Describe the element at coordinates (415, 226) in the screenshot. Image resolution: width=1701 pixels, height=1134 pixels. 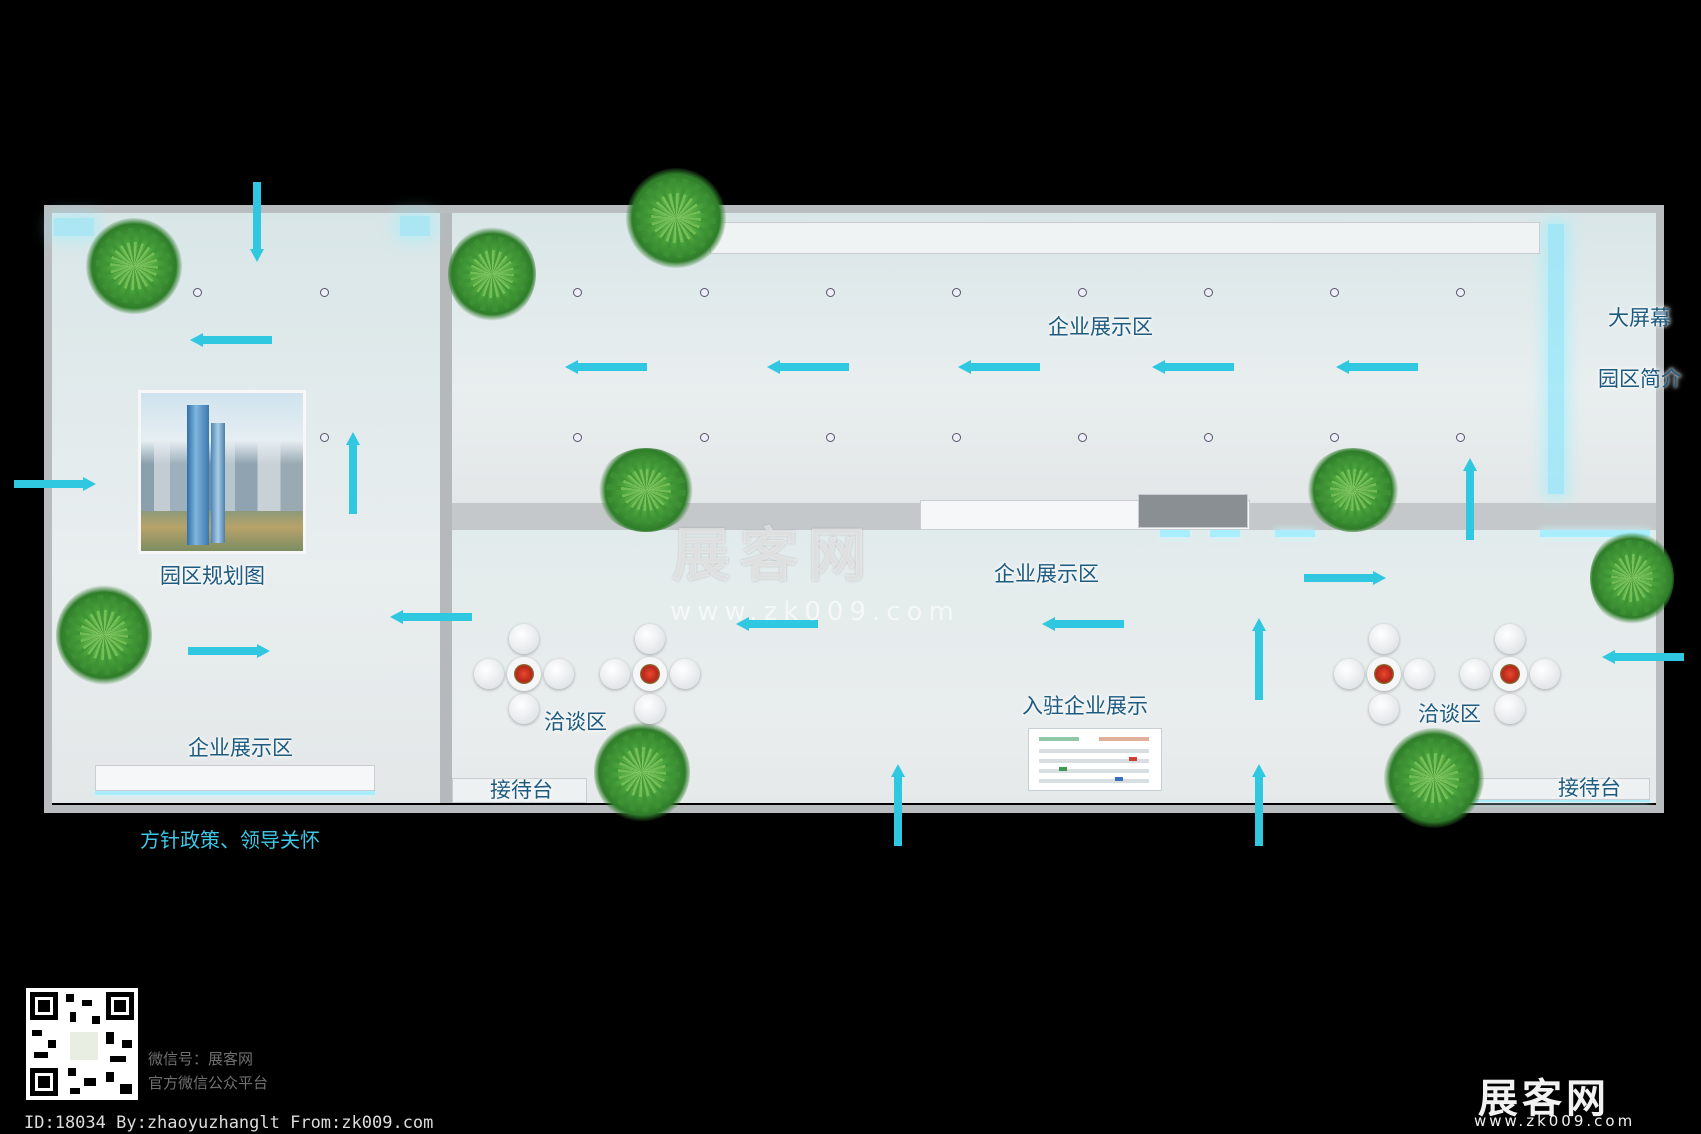
I see `glow-left-room-top` at that location.